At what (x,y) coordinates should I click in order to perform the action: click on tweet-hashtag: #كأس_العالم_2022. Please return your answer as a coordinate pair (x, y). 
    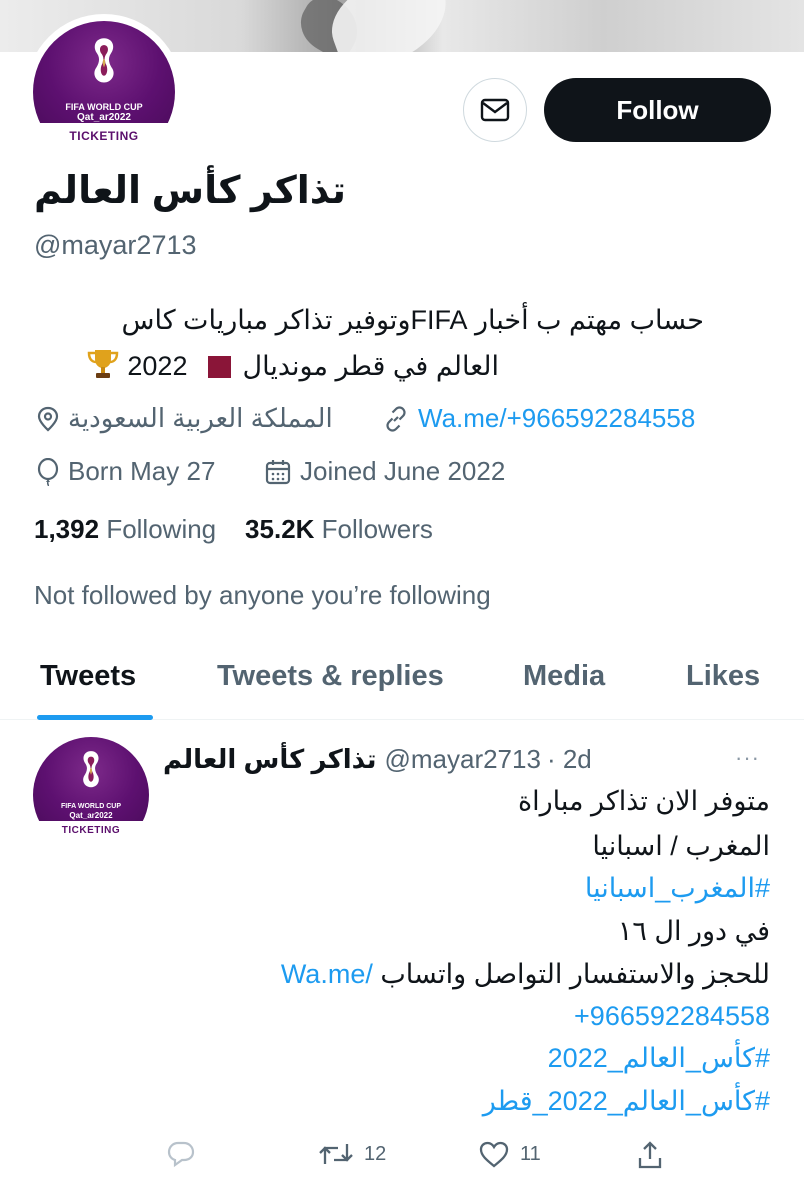
    Looking at the image, I should click on (659, 1058).